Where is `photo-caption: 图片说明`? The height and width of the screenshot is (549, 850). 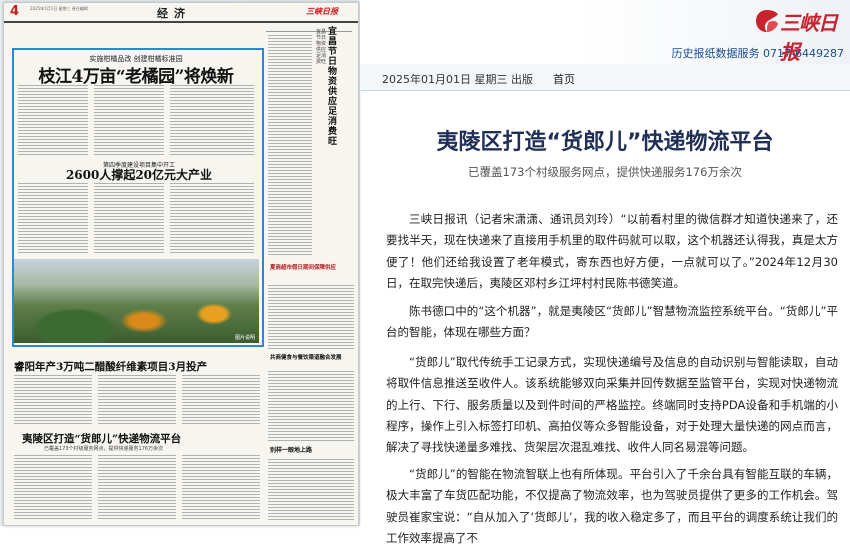 photo-caption: 图片说明 is located at coordinates (244, 338).